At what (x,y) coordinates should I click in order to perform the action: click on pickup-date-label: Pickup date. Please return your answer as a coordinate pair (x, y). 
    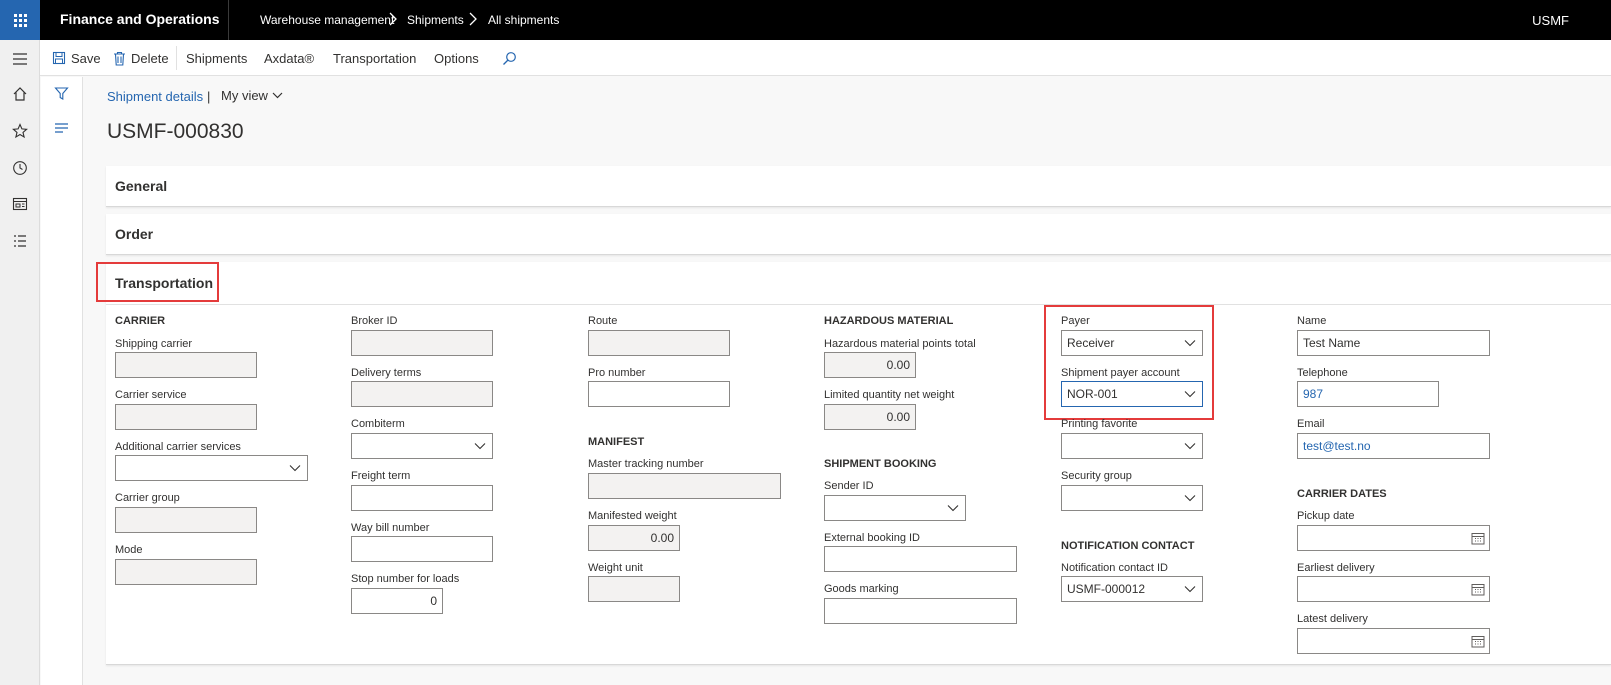
    Looking at the image, I should click on (1326, 516).